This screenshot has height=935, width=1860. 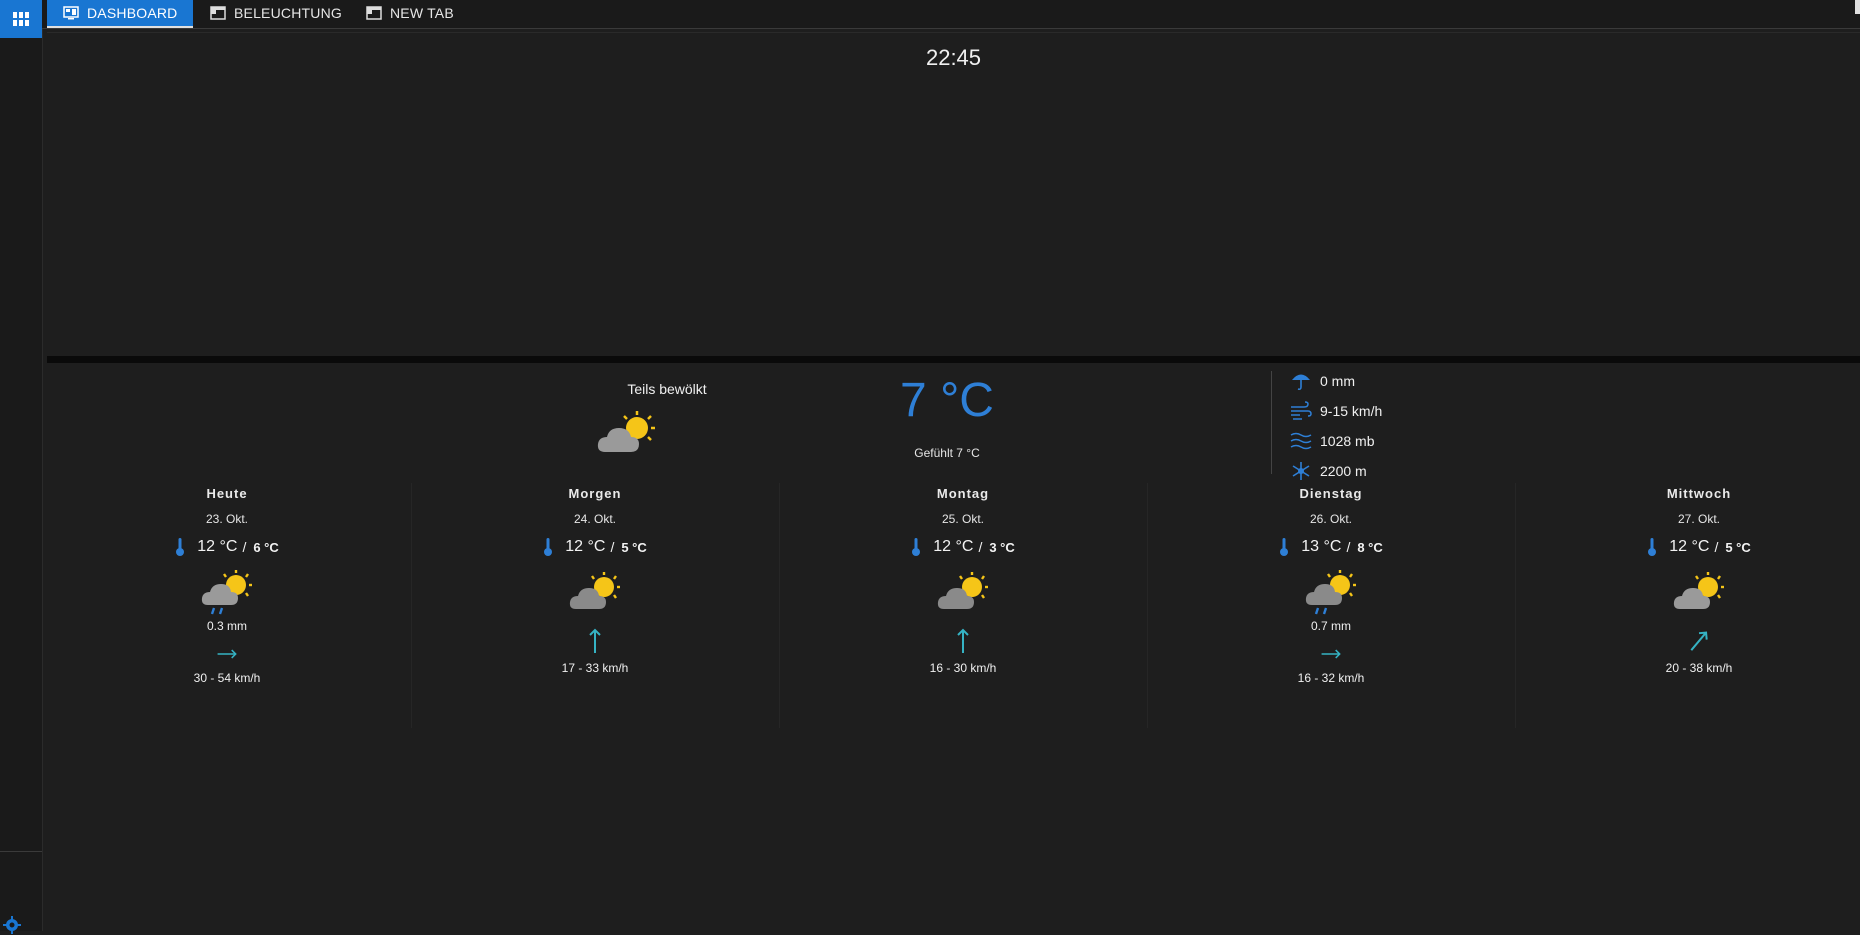 I want to click on tab-label: BELEUCHTUNG, so click(x=288, y=13).